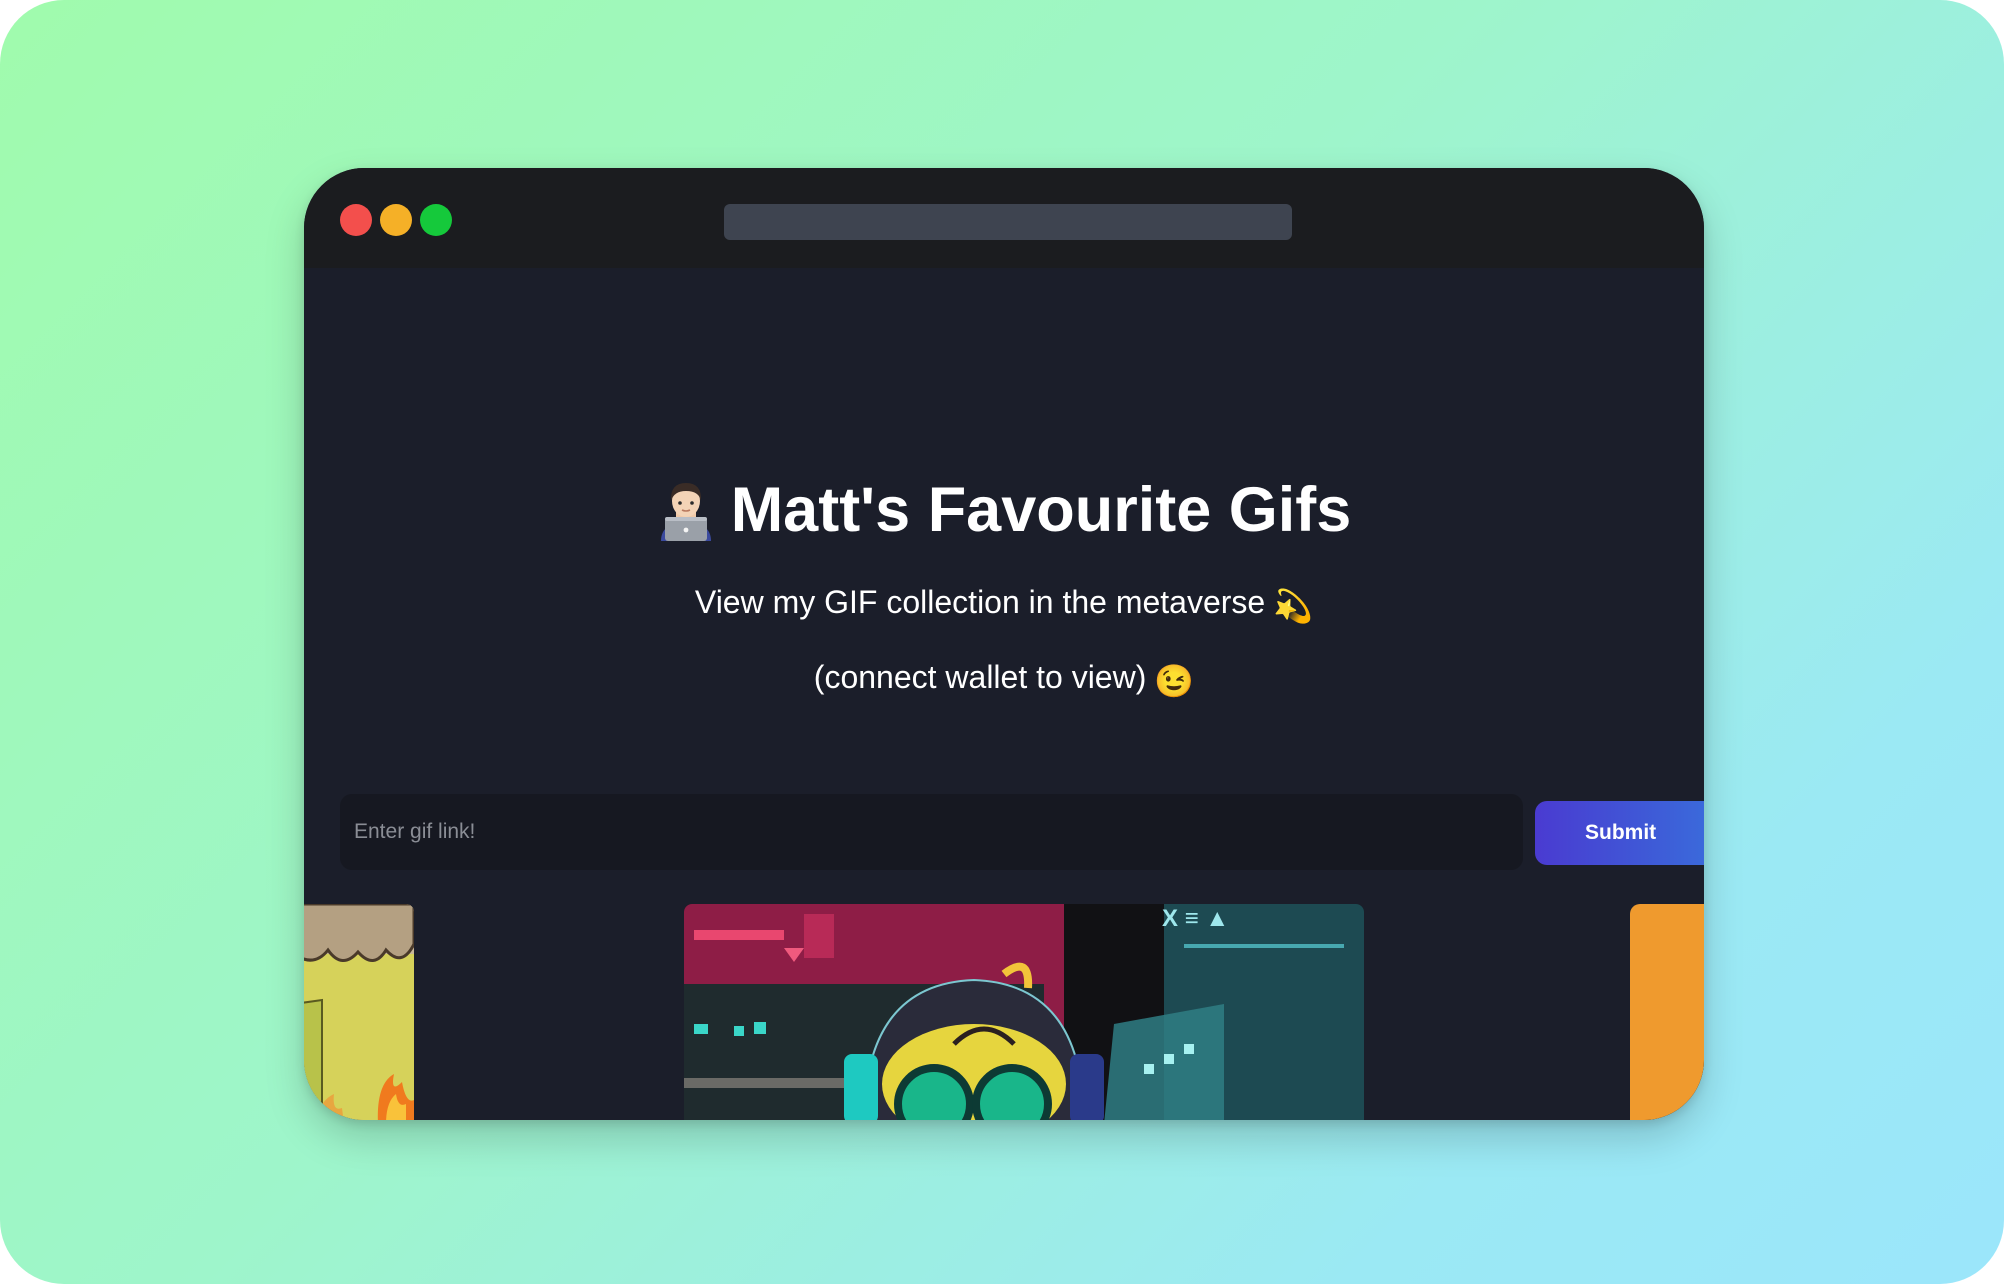  Describe the element at coordinates (1667, 1012) in the screenshot. I see `gif-thumbnail-orange` at that location.